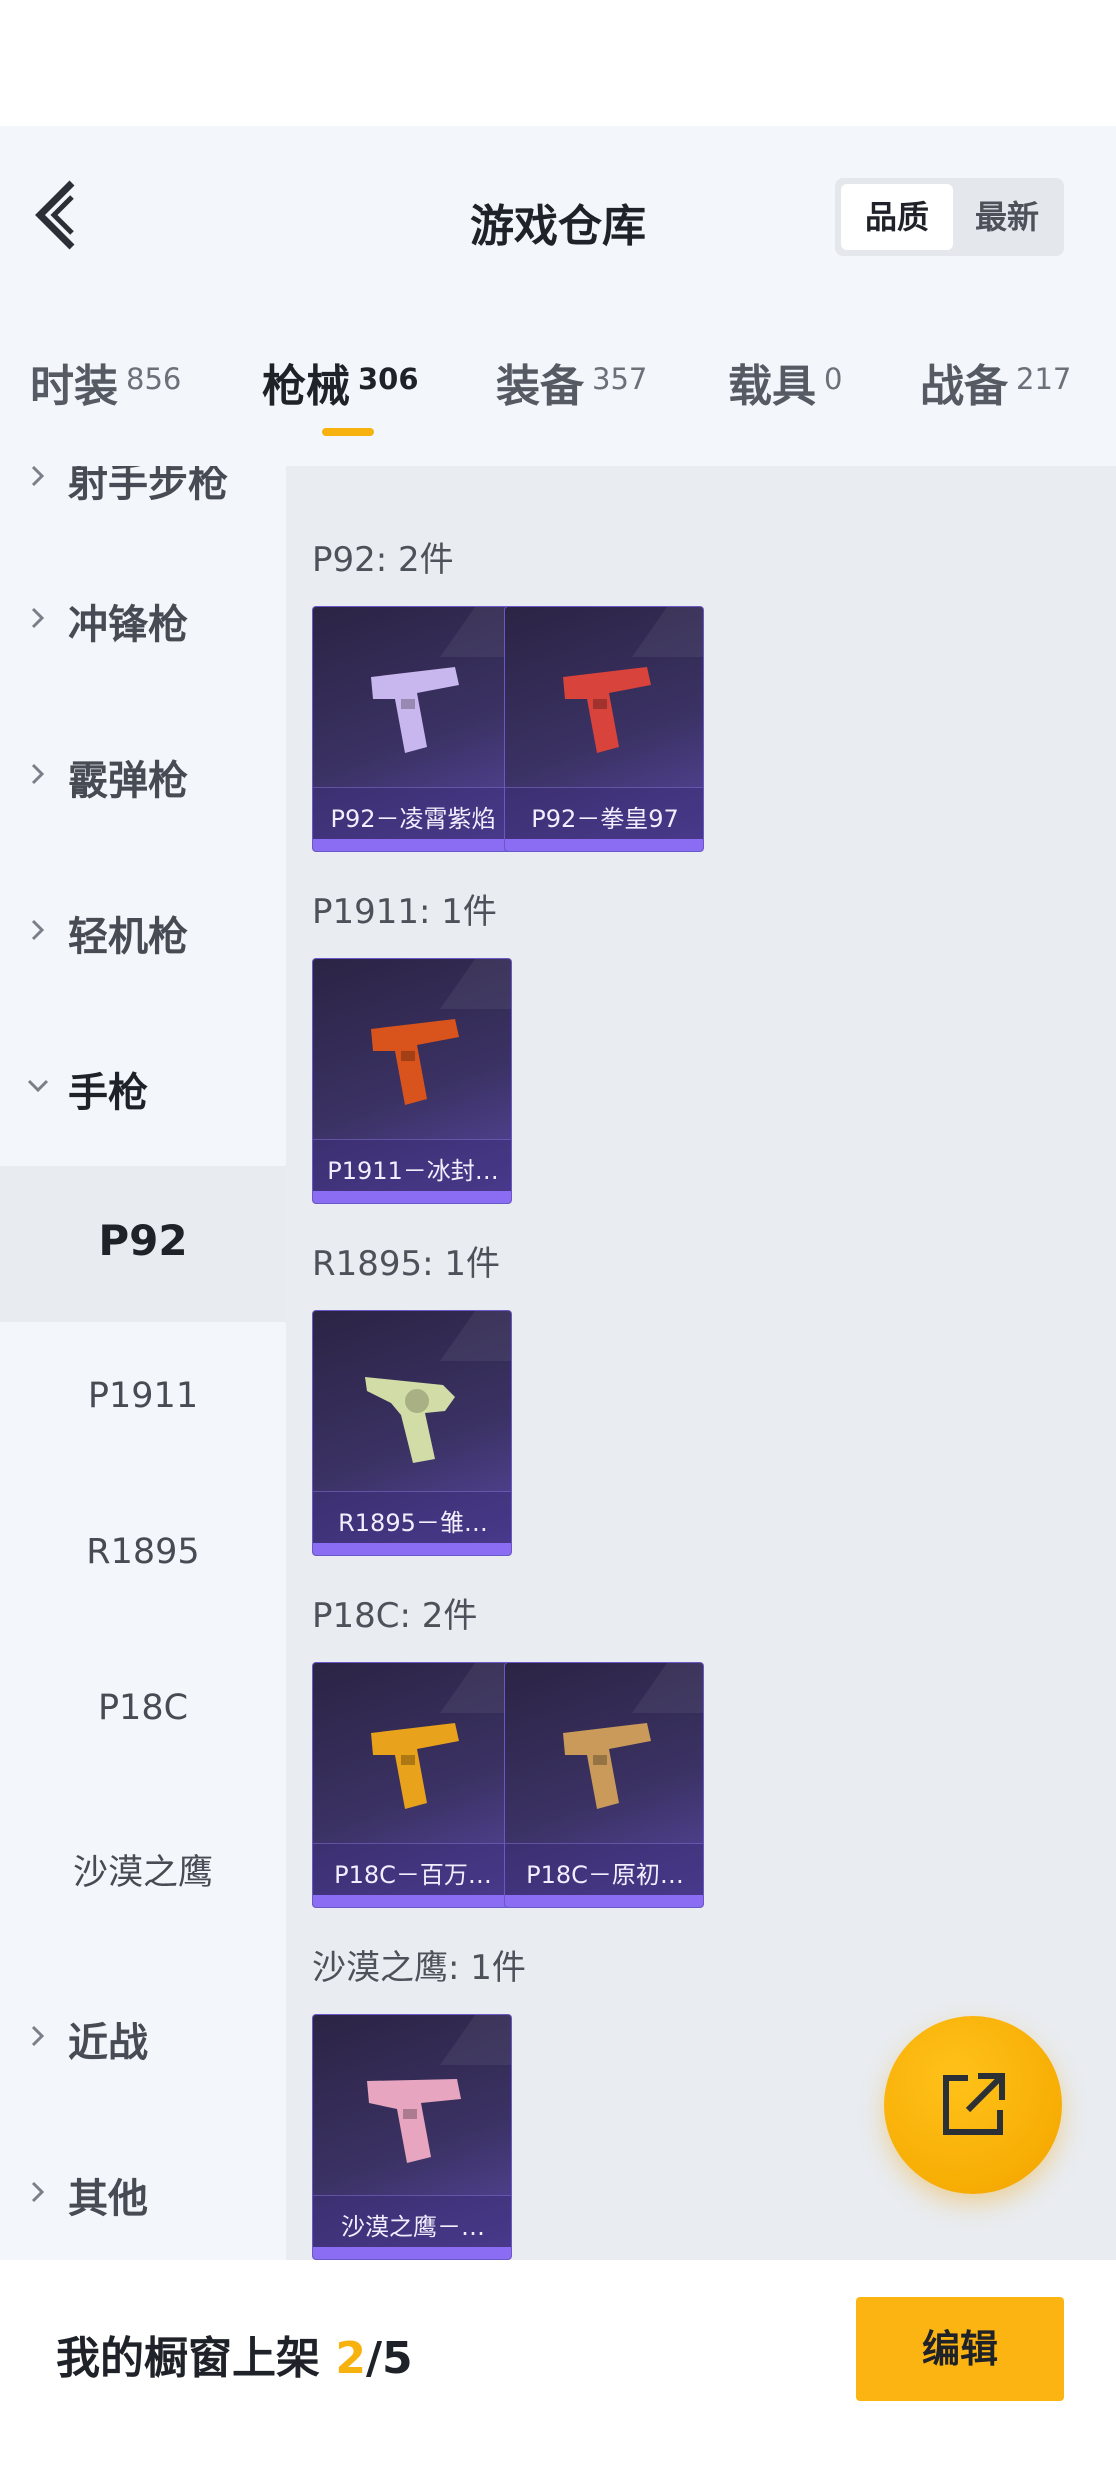 This screenshot has height=2484, width=1116. I want to click on sidebar-item-other: 其他, so click(143, 2192).